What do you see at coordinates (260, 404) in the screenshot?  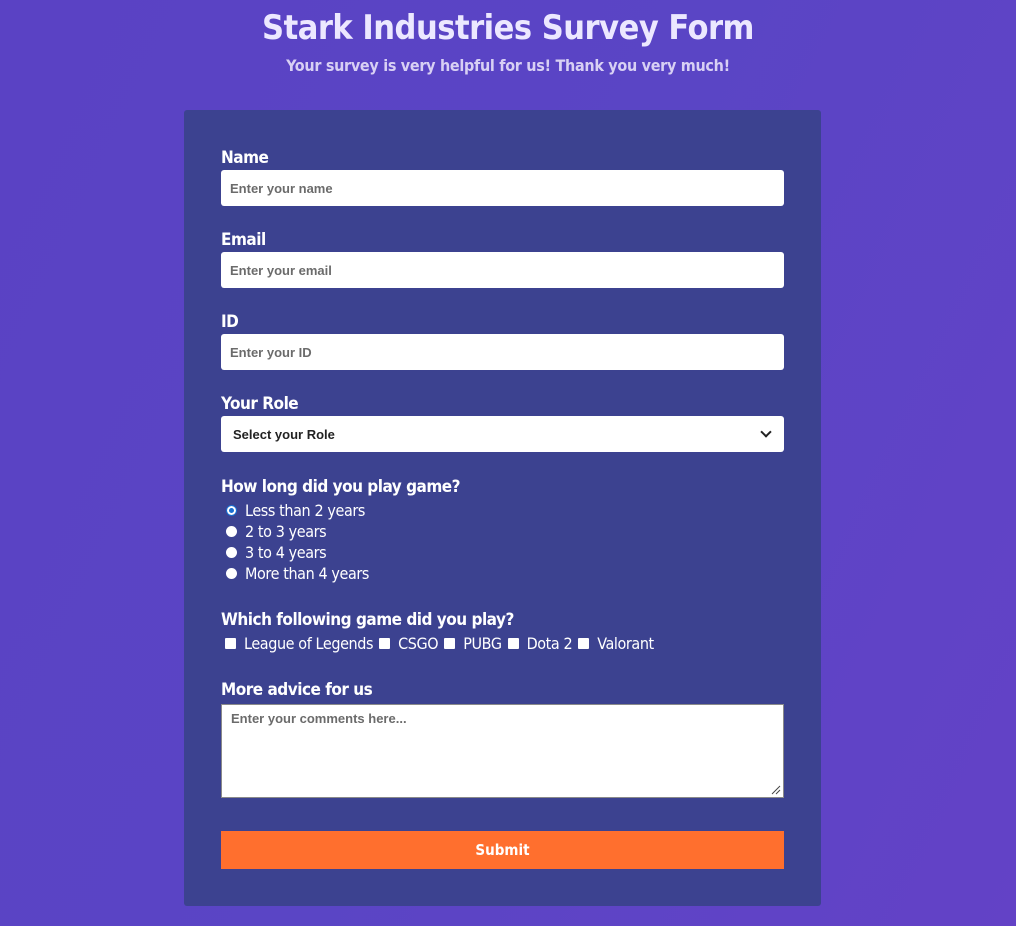 I see `role-label: Your Role` at bounding box center [260, 404].